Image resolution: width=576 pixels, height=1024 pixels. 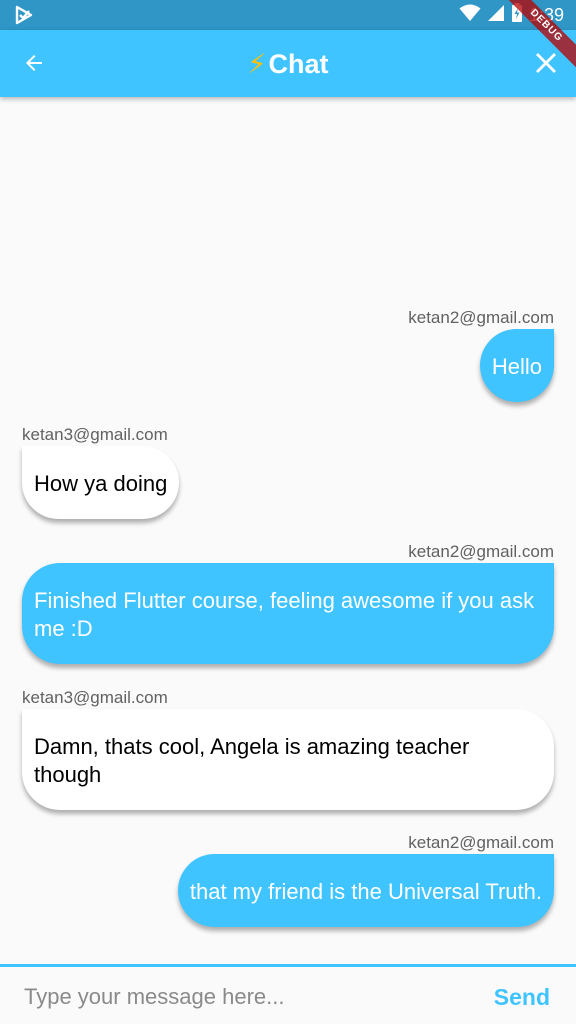 I want to click on play-protect-icon, so click(x=24, y=15).